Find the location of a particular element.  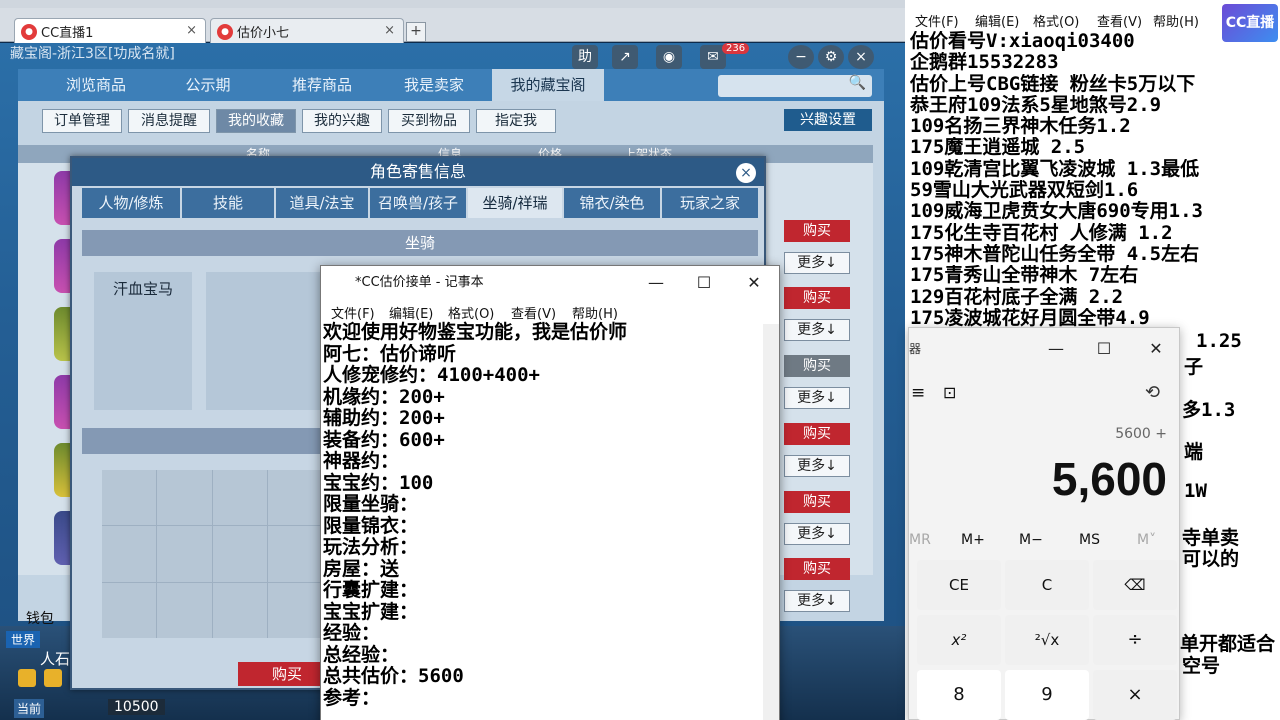

subtab-bought: 买到物品 is located at coordinates (429, 121).